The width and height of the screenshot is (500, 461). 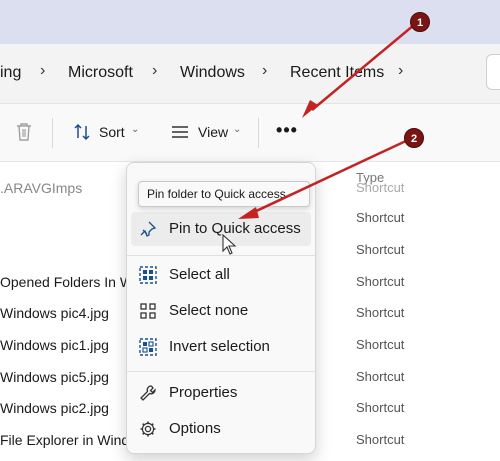 I want to click on annotation-badge-1: 1, so click(x=420, y=22).